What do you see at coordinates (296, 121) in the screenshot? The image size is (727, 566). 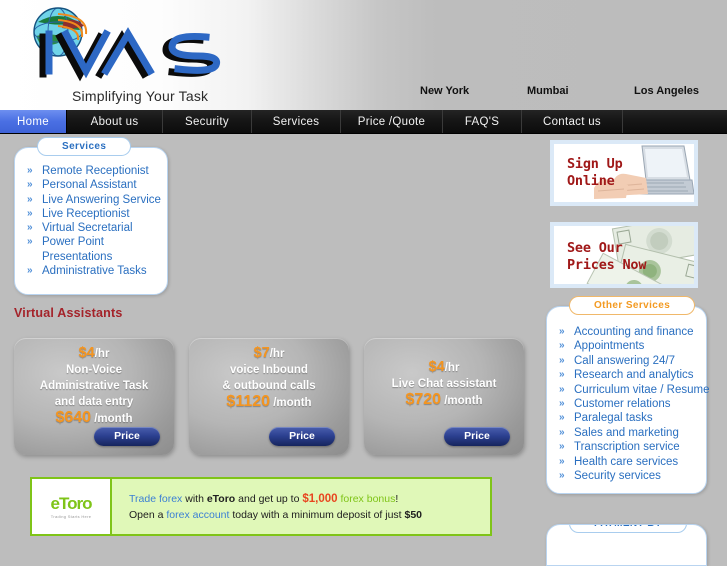 I see `nav-item-services: Services` at bounding box center [296, 121].